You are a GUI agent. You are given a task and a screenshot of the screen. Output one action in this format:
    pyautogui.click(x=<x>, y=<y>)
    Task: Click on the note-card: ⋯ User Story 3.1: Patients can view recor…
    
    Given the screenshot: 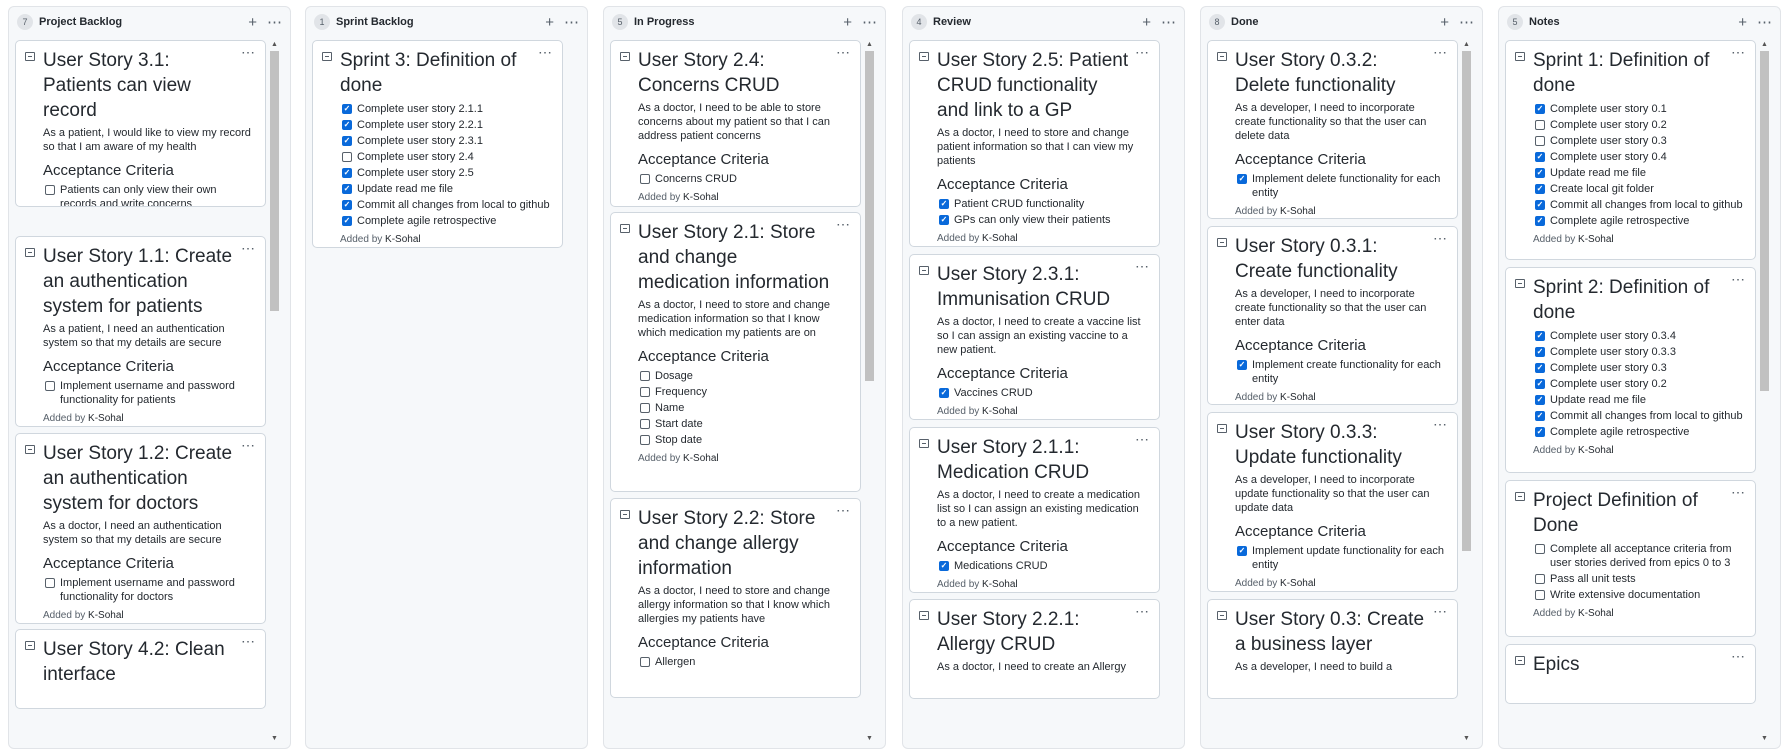 What is the action you would take?
    pyautogui.click(x=140, y=123)
    